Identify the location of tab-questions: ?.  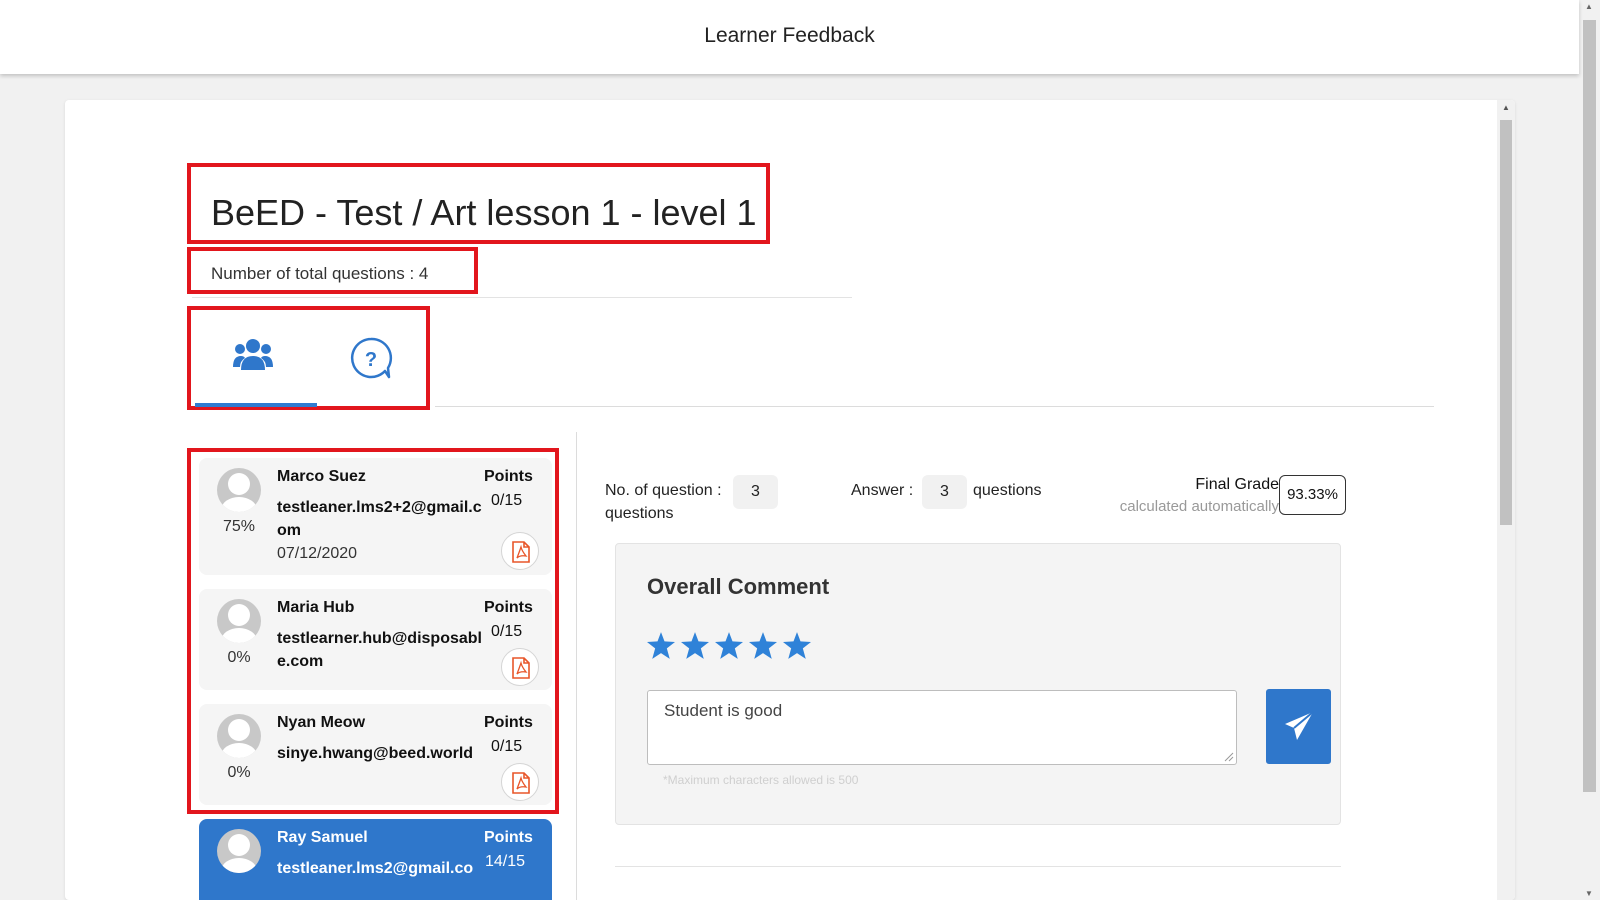
(376, 366).